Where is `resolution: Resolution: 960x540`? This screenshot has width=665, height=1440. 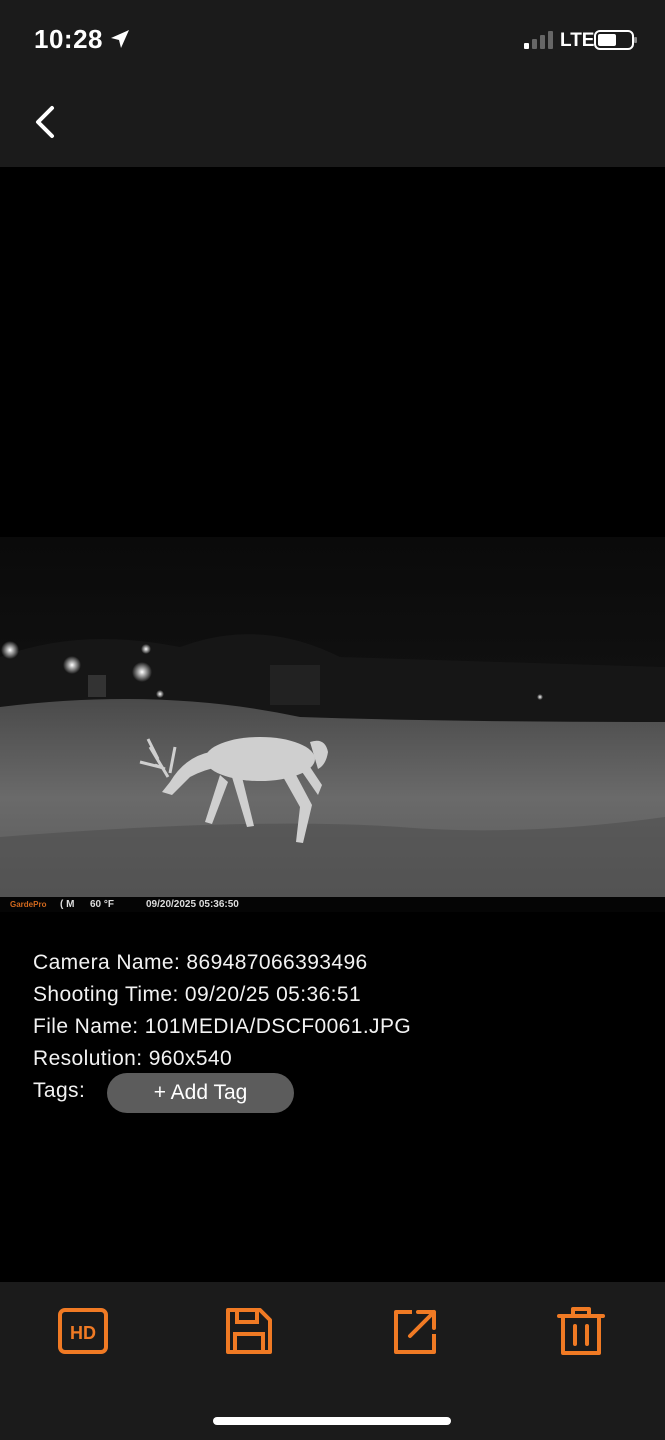
resolution: Resolution: 960x540 is located at coordinates (133, 1058).